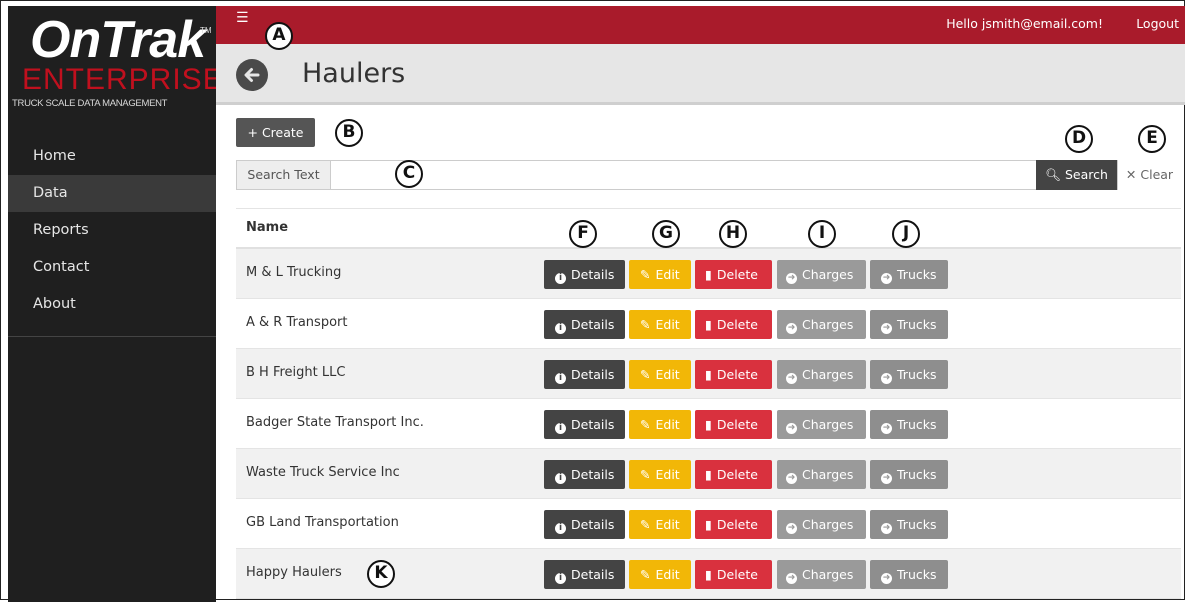 Image resolution: width=1187 pixels, height=602 pixels. I want to click on logo-enterprise: ENTERPRISE, so click(123, 79).